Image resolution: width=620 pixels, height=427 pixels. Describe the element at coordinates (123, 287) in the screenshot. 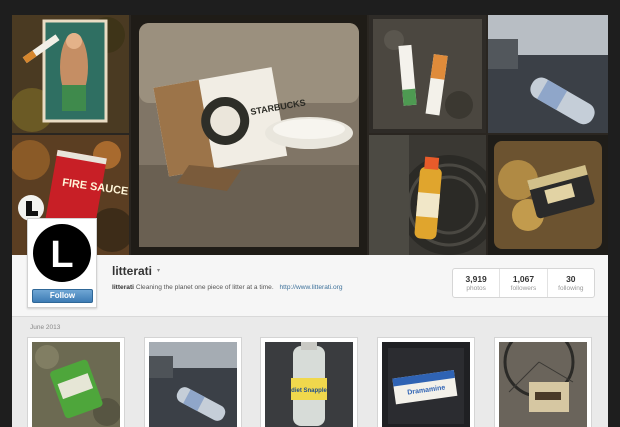

I see `bio-name: litterati` at that location.